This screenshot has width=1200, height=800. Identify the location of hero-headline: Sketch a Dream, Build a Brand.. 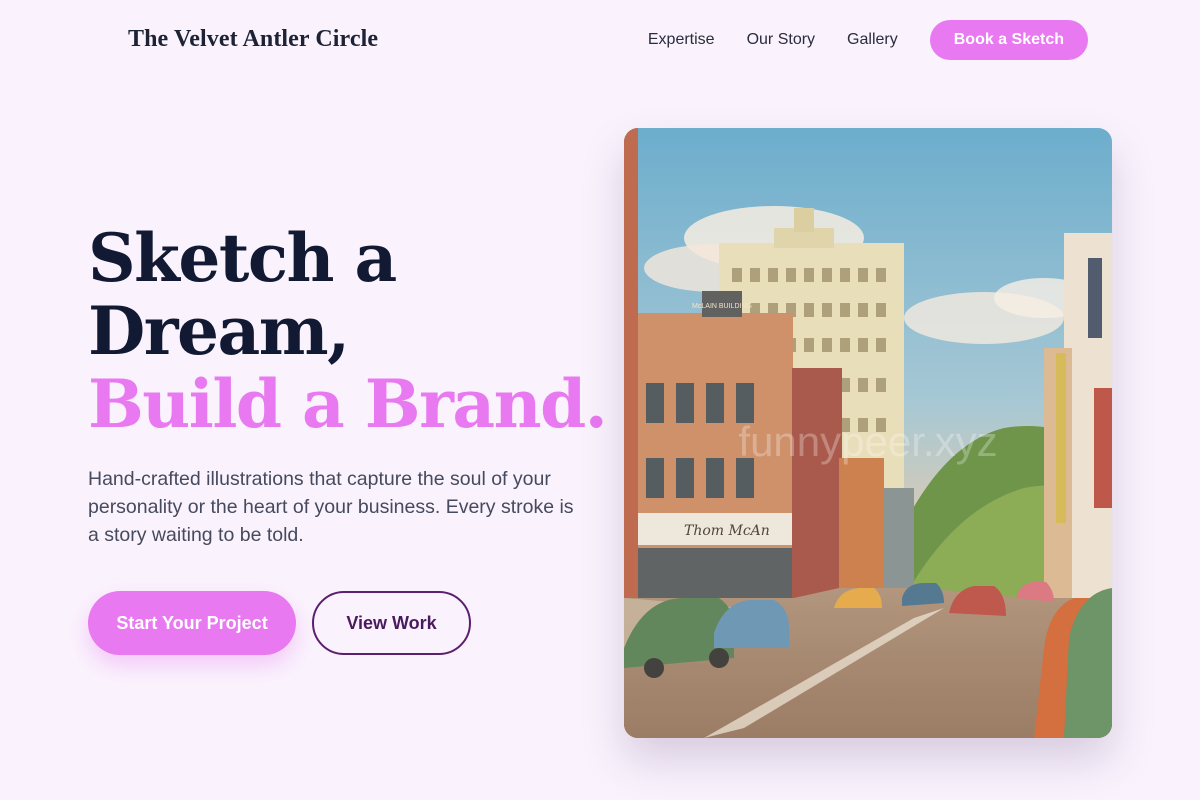
(348, 331).